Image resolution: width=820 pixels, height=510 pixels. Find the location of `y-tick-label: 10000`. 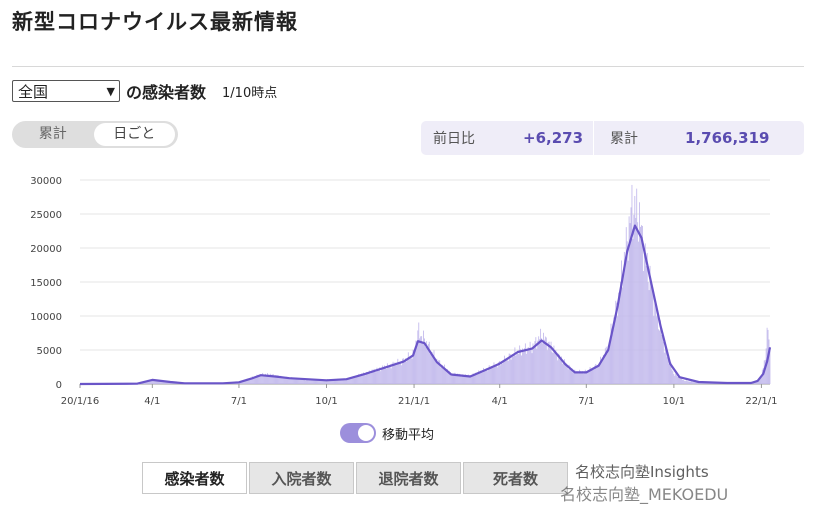

y-tick-label: 10000 is located at coordinates (46, 317).